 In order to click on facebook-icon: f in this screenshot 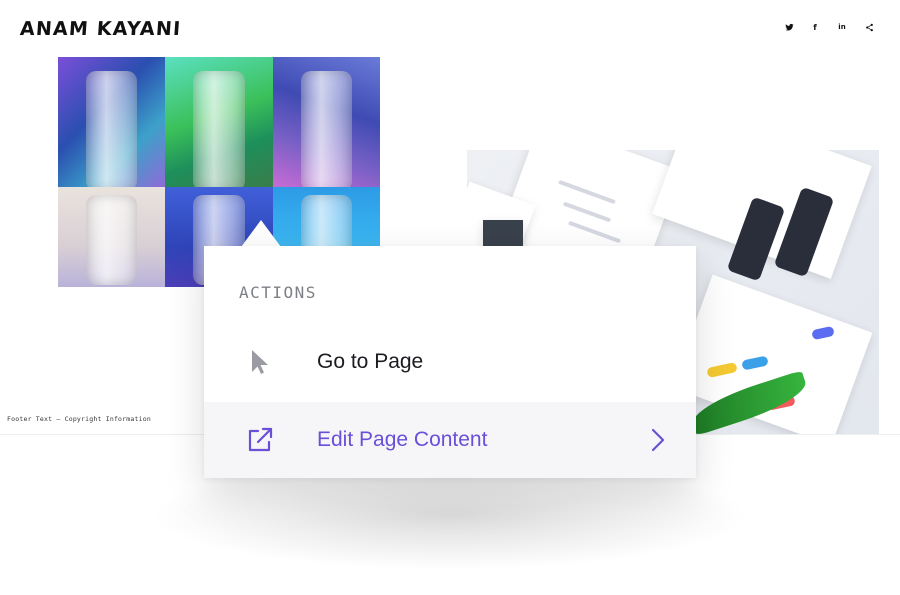, I will do `click(815, 27)`.